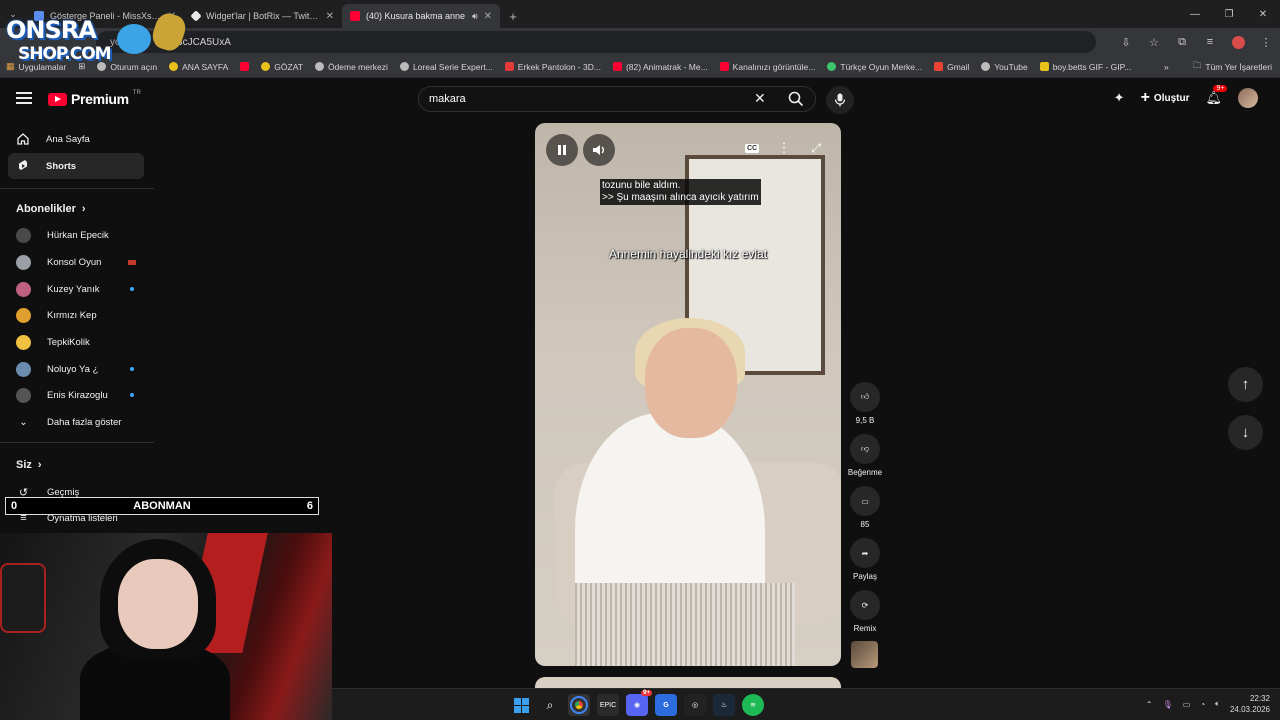 This screenshot has height=720, width=1280. I want to click on more-options-button: ⋮, so click(784, 148).